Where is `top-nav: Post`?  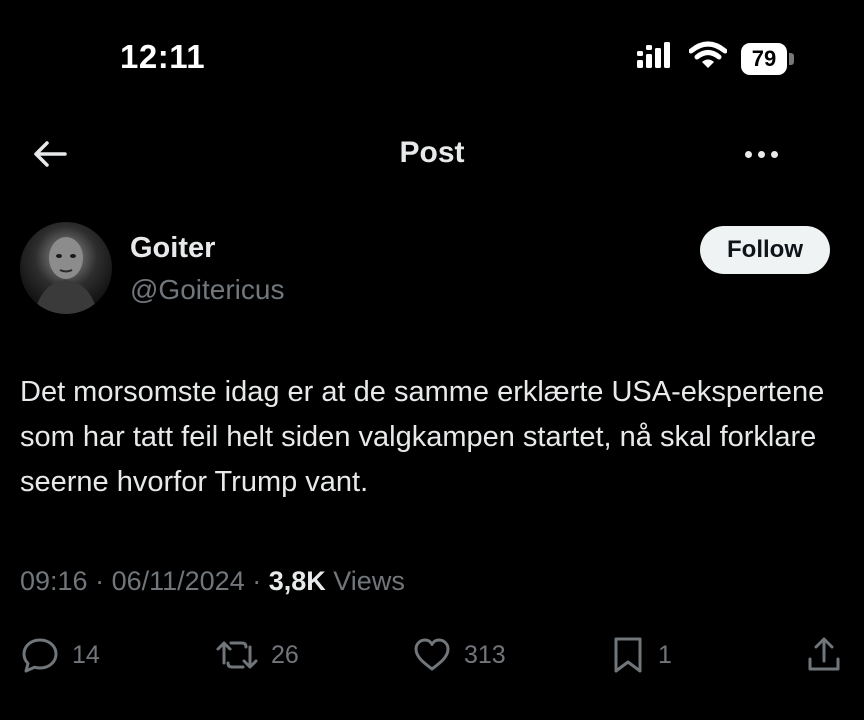
top-nav: Post is located at coordinates (432, 155).